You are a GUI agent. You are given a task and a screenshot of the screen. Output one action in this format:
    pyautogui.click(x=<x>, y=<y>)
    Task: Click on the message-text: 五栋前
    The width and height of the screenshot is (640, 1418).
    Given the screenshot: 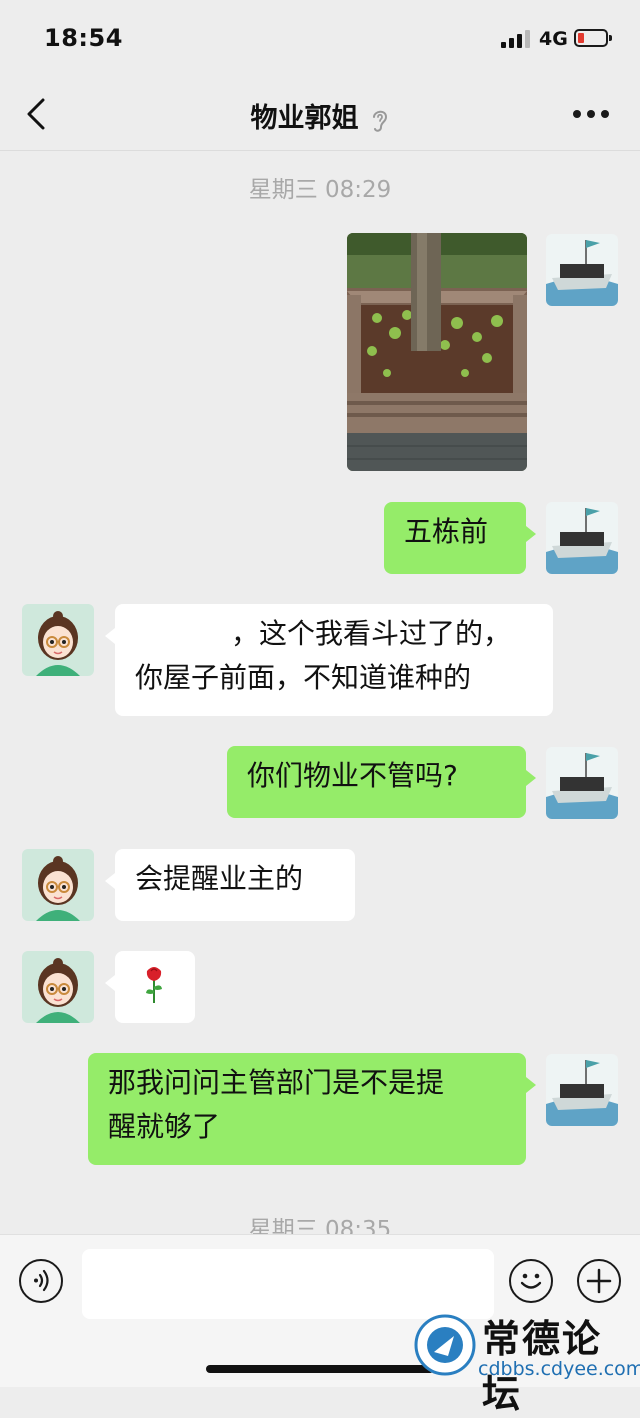 What is the action you would take?
    pyautogui.click(x=446, y=531)
    